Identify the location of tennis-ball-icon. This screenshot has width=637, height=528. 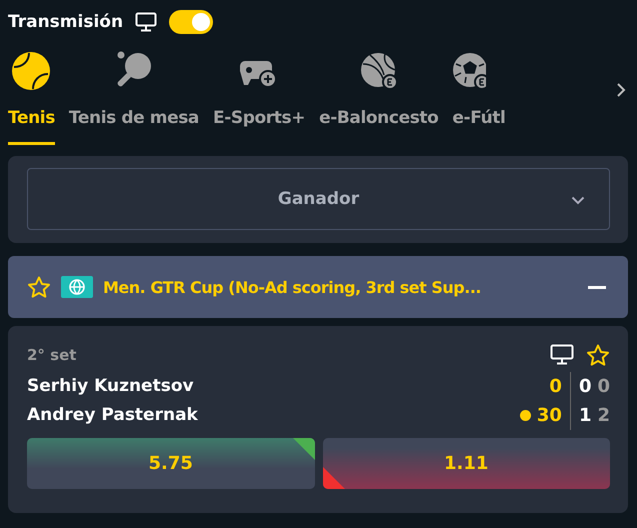
(31, 71).